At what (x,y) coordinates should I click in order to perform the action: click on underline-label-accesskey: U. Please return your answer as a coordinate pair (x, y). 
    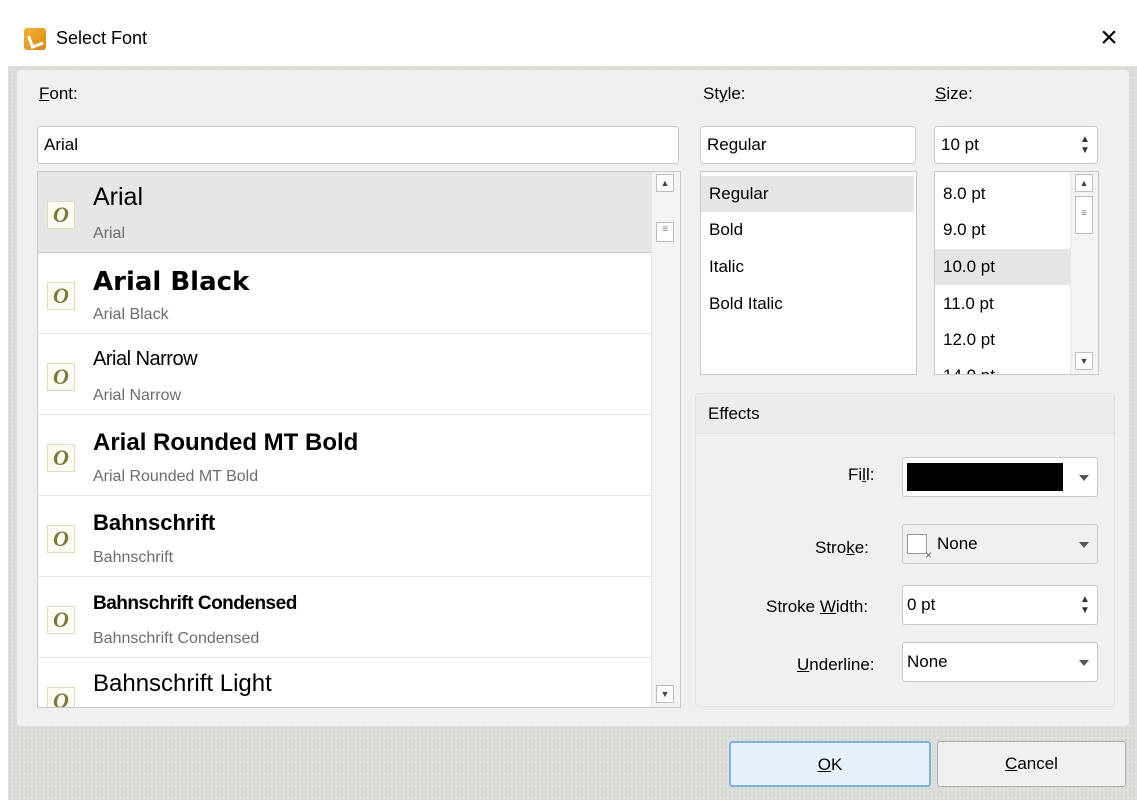
    Looking at the image, I should click on (803, 664).